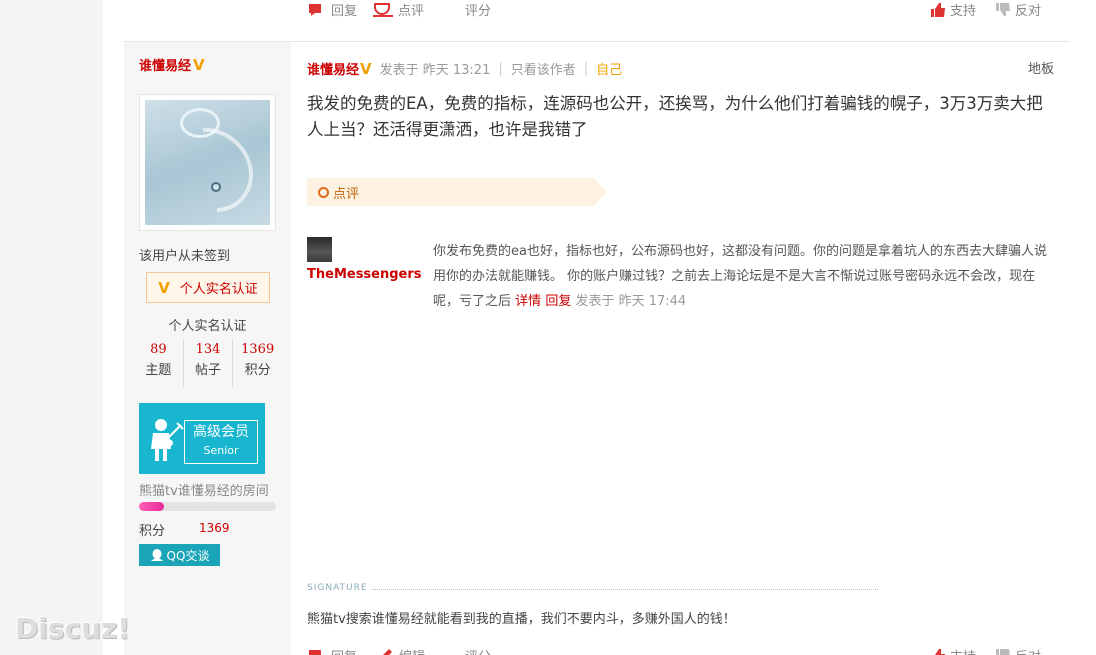  Describe the element at coordinates (158, 349) in the screenshot. I see `stat-number: 89` at that location.